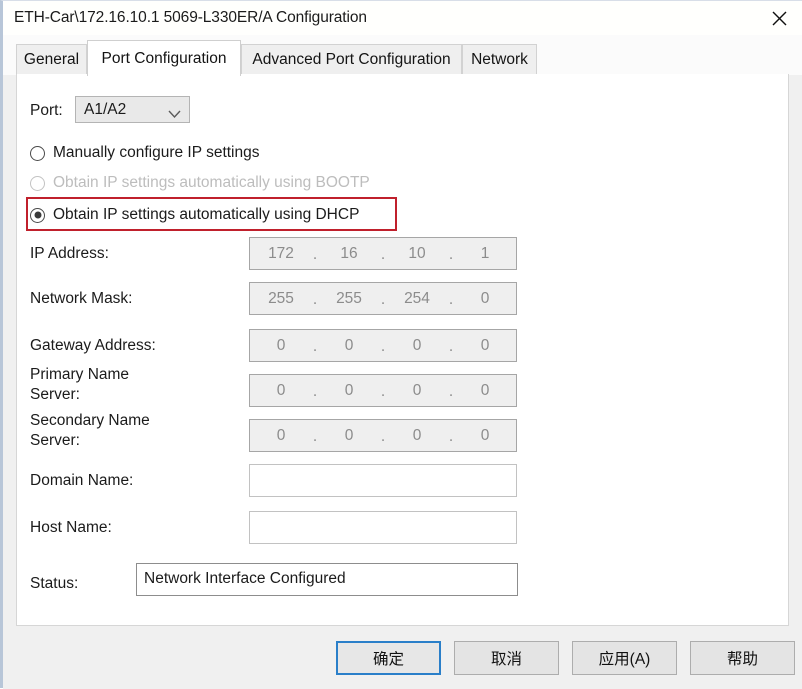 This screenshot has width=802, height=689. I want to click on secondary-name-server-input: 0 . 0 . 0 . 0, so click(383, 435).